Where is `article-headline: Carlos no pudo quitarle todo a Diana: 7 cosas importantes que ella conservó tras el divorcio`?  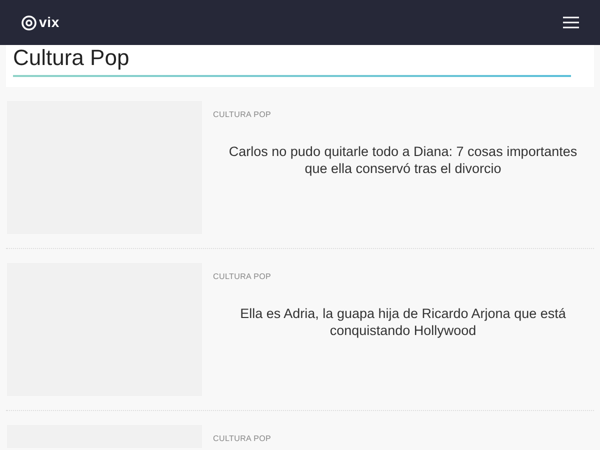
article-headline: Carlos no pudo quitarle todo a Diana: 7 cosas importantes que ella conservó tras el divorcio is located at coordinates (403, 160).